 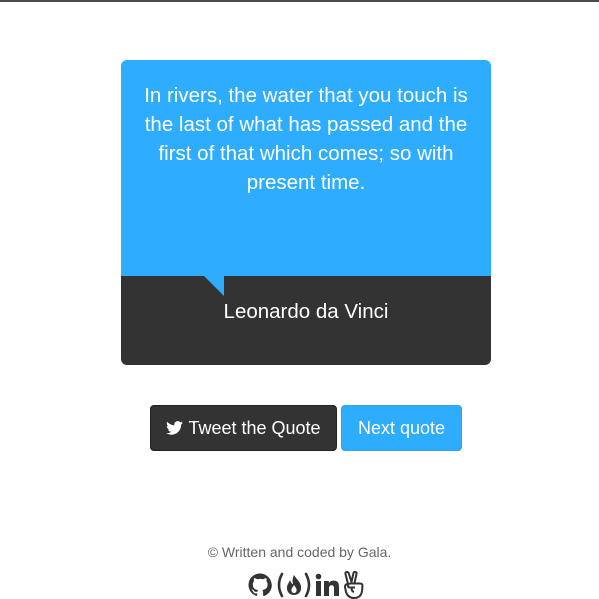 I want to click on linkedin-icon, so click(x=327, y=585).